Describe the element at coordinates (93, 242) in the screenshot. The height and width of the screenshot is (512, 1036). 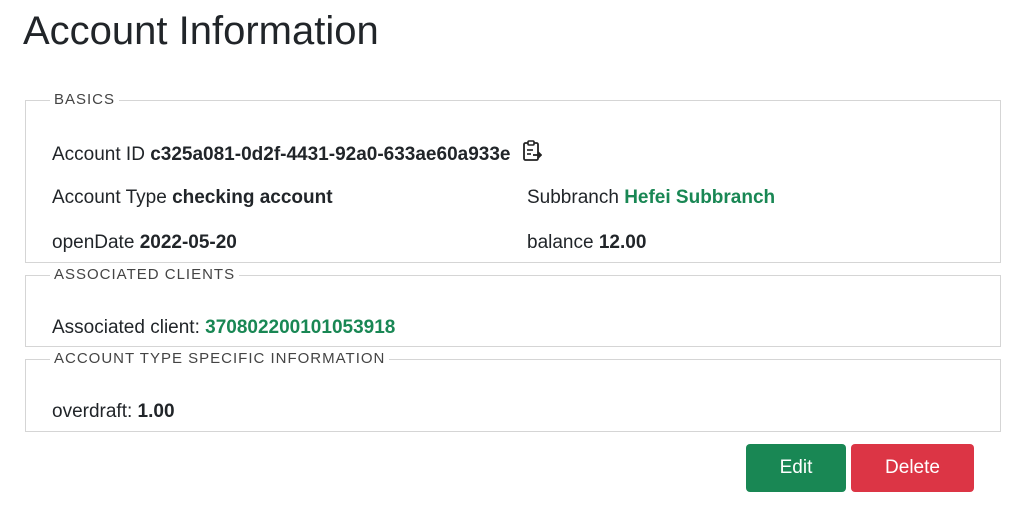
I see `open-date-label: openDate` at that location.